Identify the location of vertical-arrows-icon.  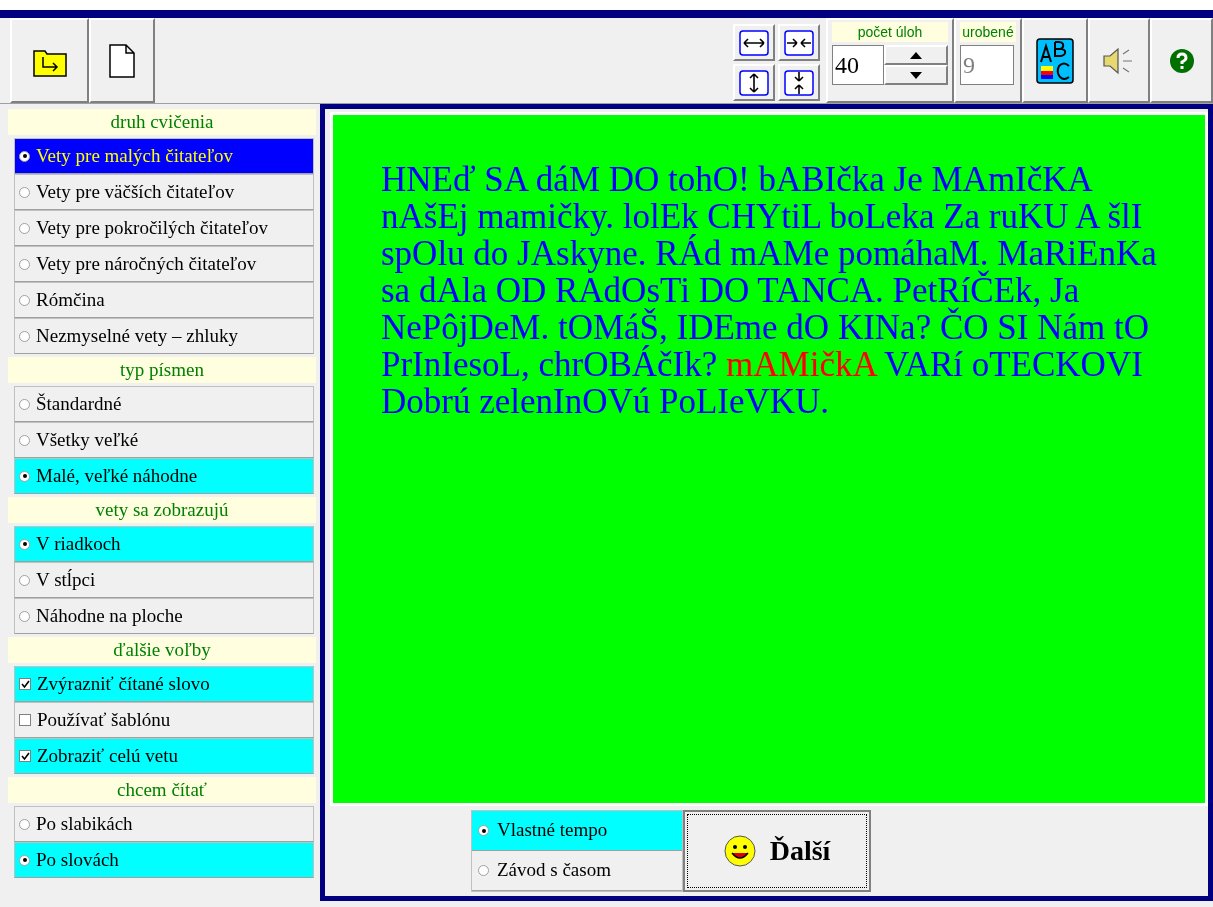
(754, 82).